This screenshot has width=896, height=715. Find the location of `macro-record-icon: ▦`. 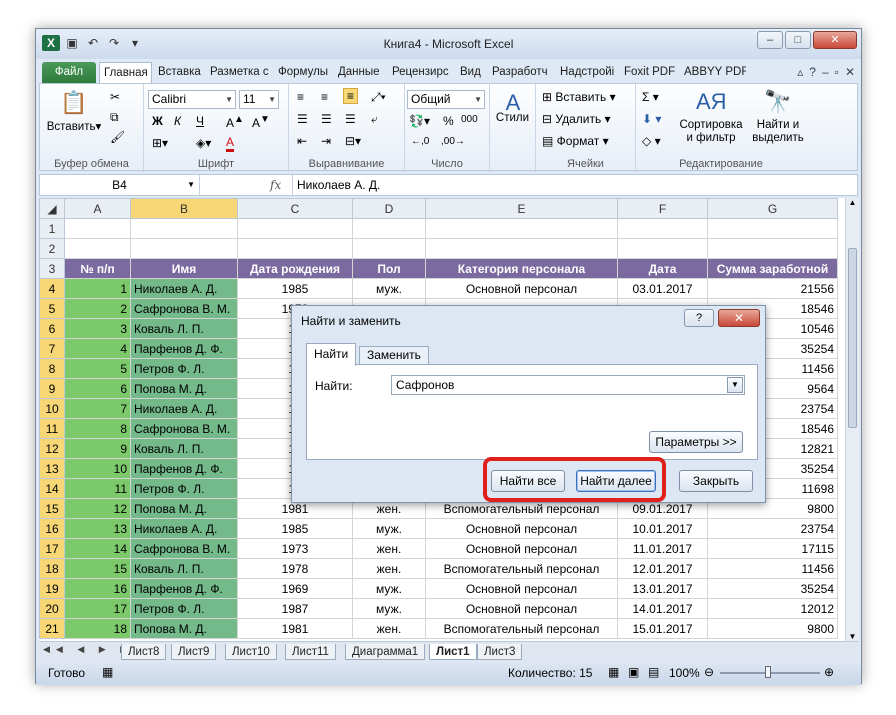

macro-record-icon: ▦ is located at coordinates (107, 672).